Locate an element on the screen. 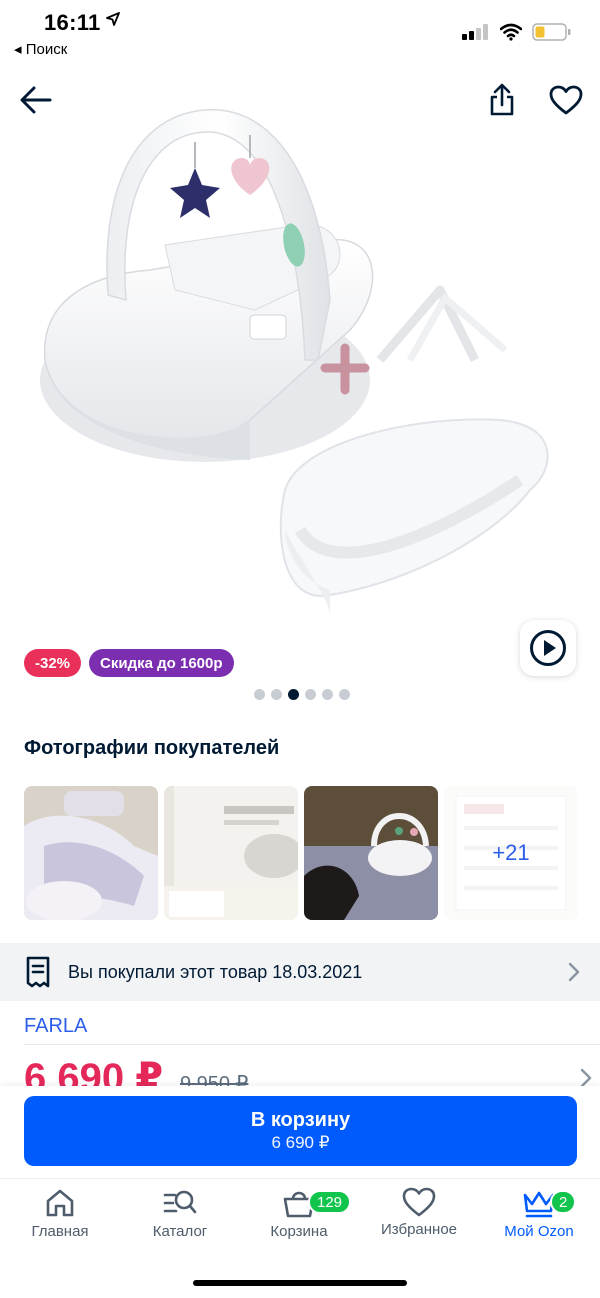  gallery-dot-active is located at coordinates (293, 694).